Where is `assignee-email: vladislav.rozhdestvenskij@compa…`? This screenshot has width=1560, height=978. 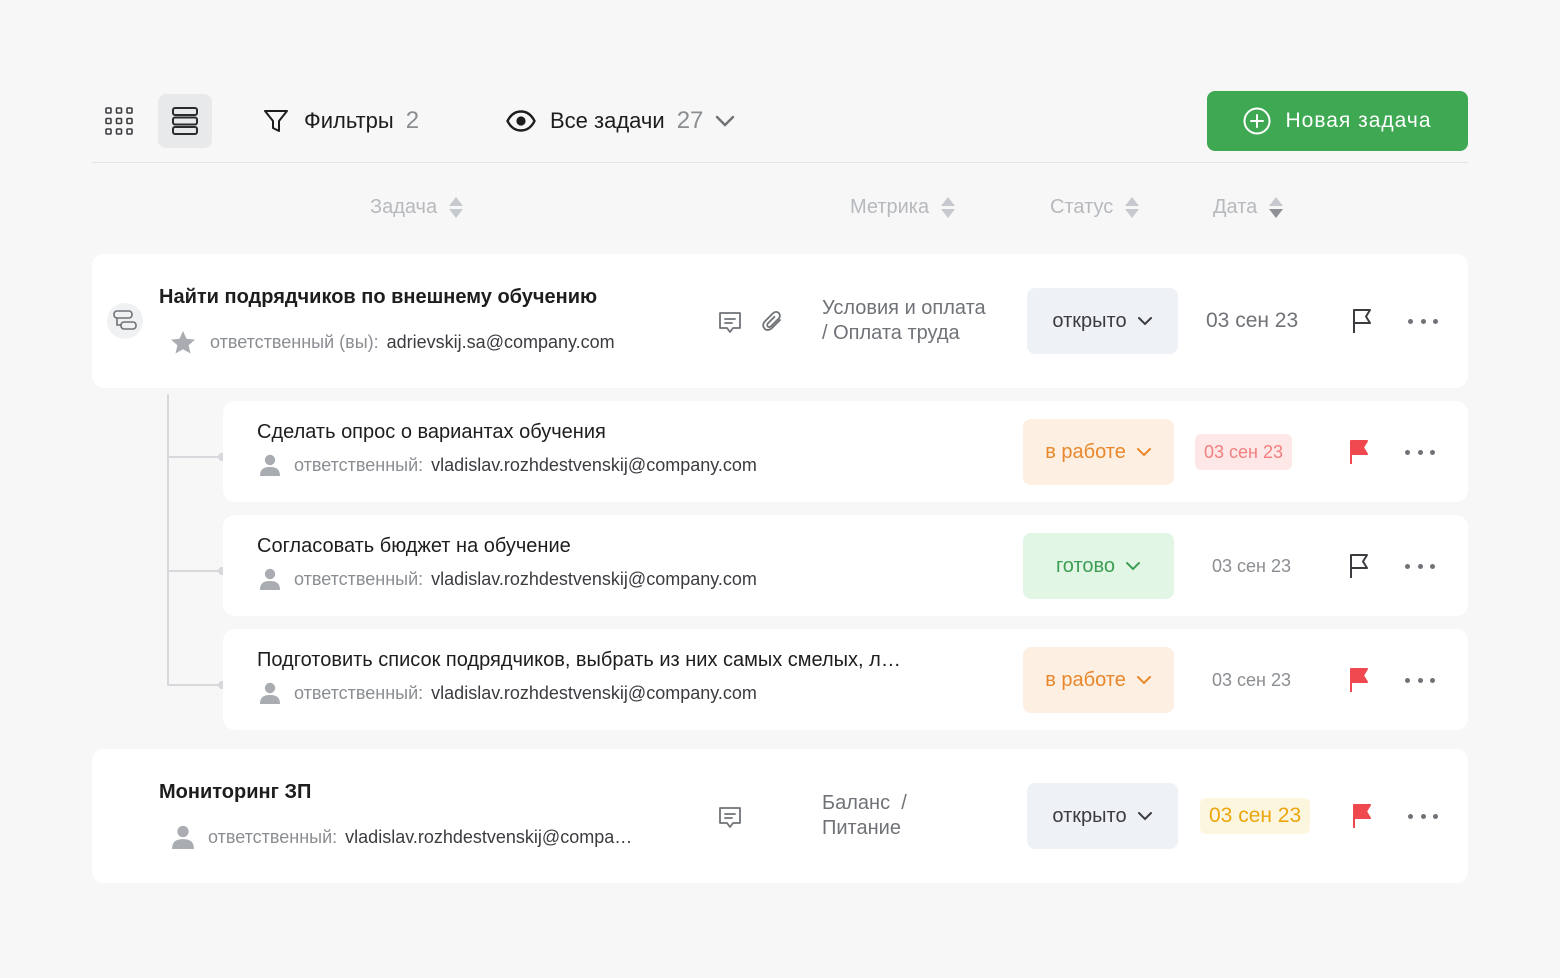 assignee-email: vladislav.rozhdestvenskij@compa… is located at coordinates (489, 836).